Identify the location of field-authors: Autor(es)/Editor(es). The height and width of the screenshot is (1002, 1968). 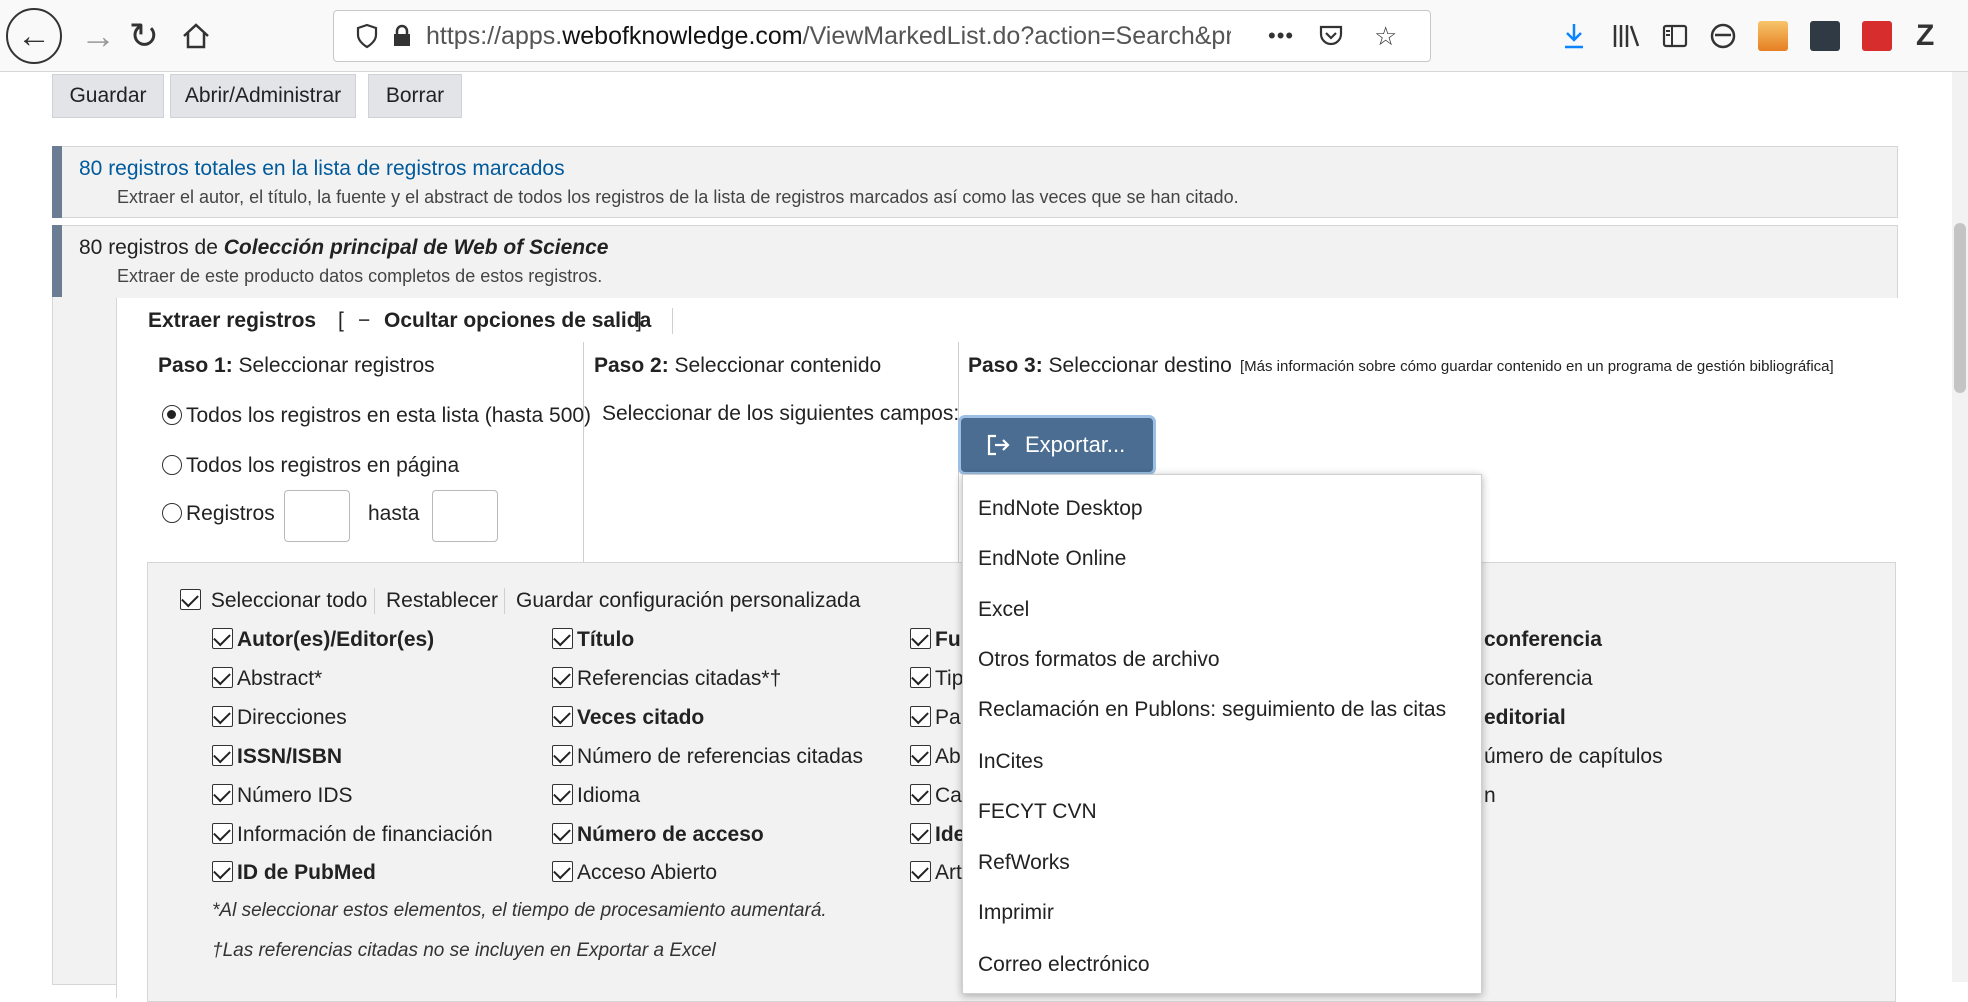
(323, 640).